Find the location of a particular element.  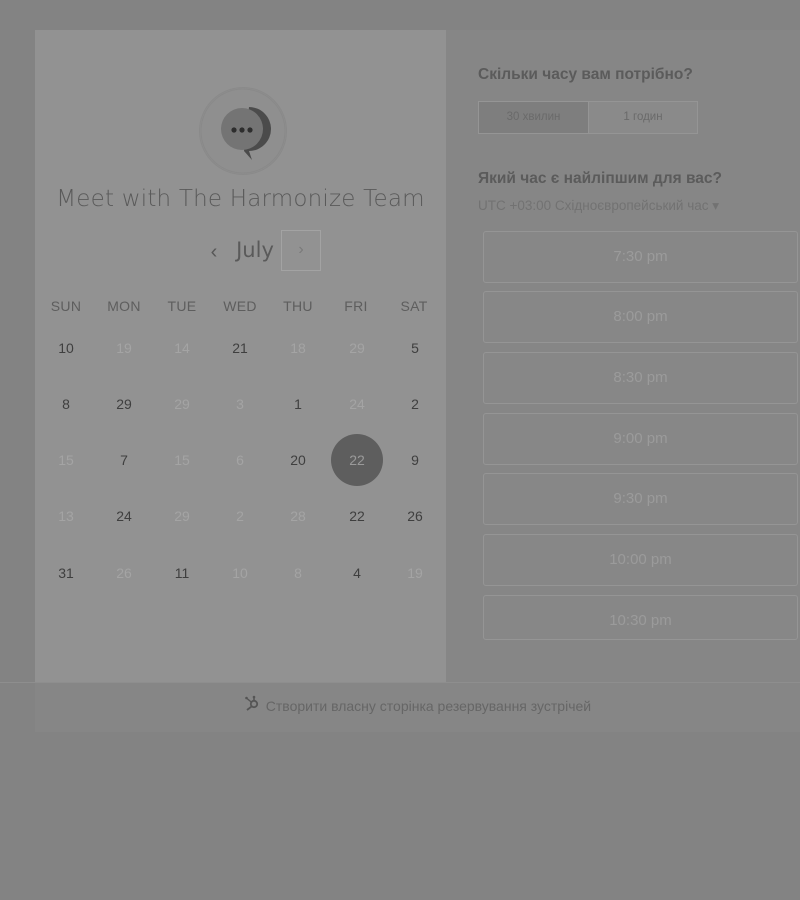

duration-30-button: 30 хвилин is located at coordinates (534, 117).